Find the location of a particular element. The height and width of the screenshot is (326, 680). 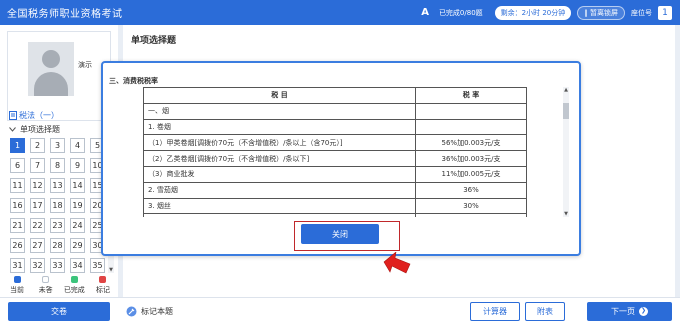

question-number-button: 33 is located at coordinates (57, 265).